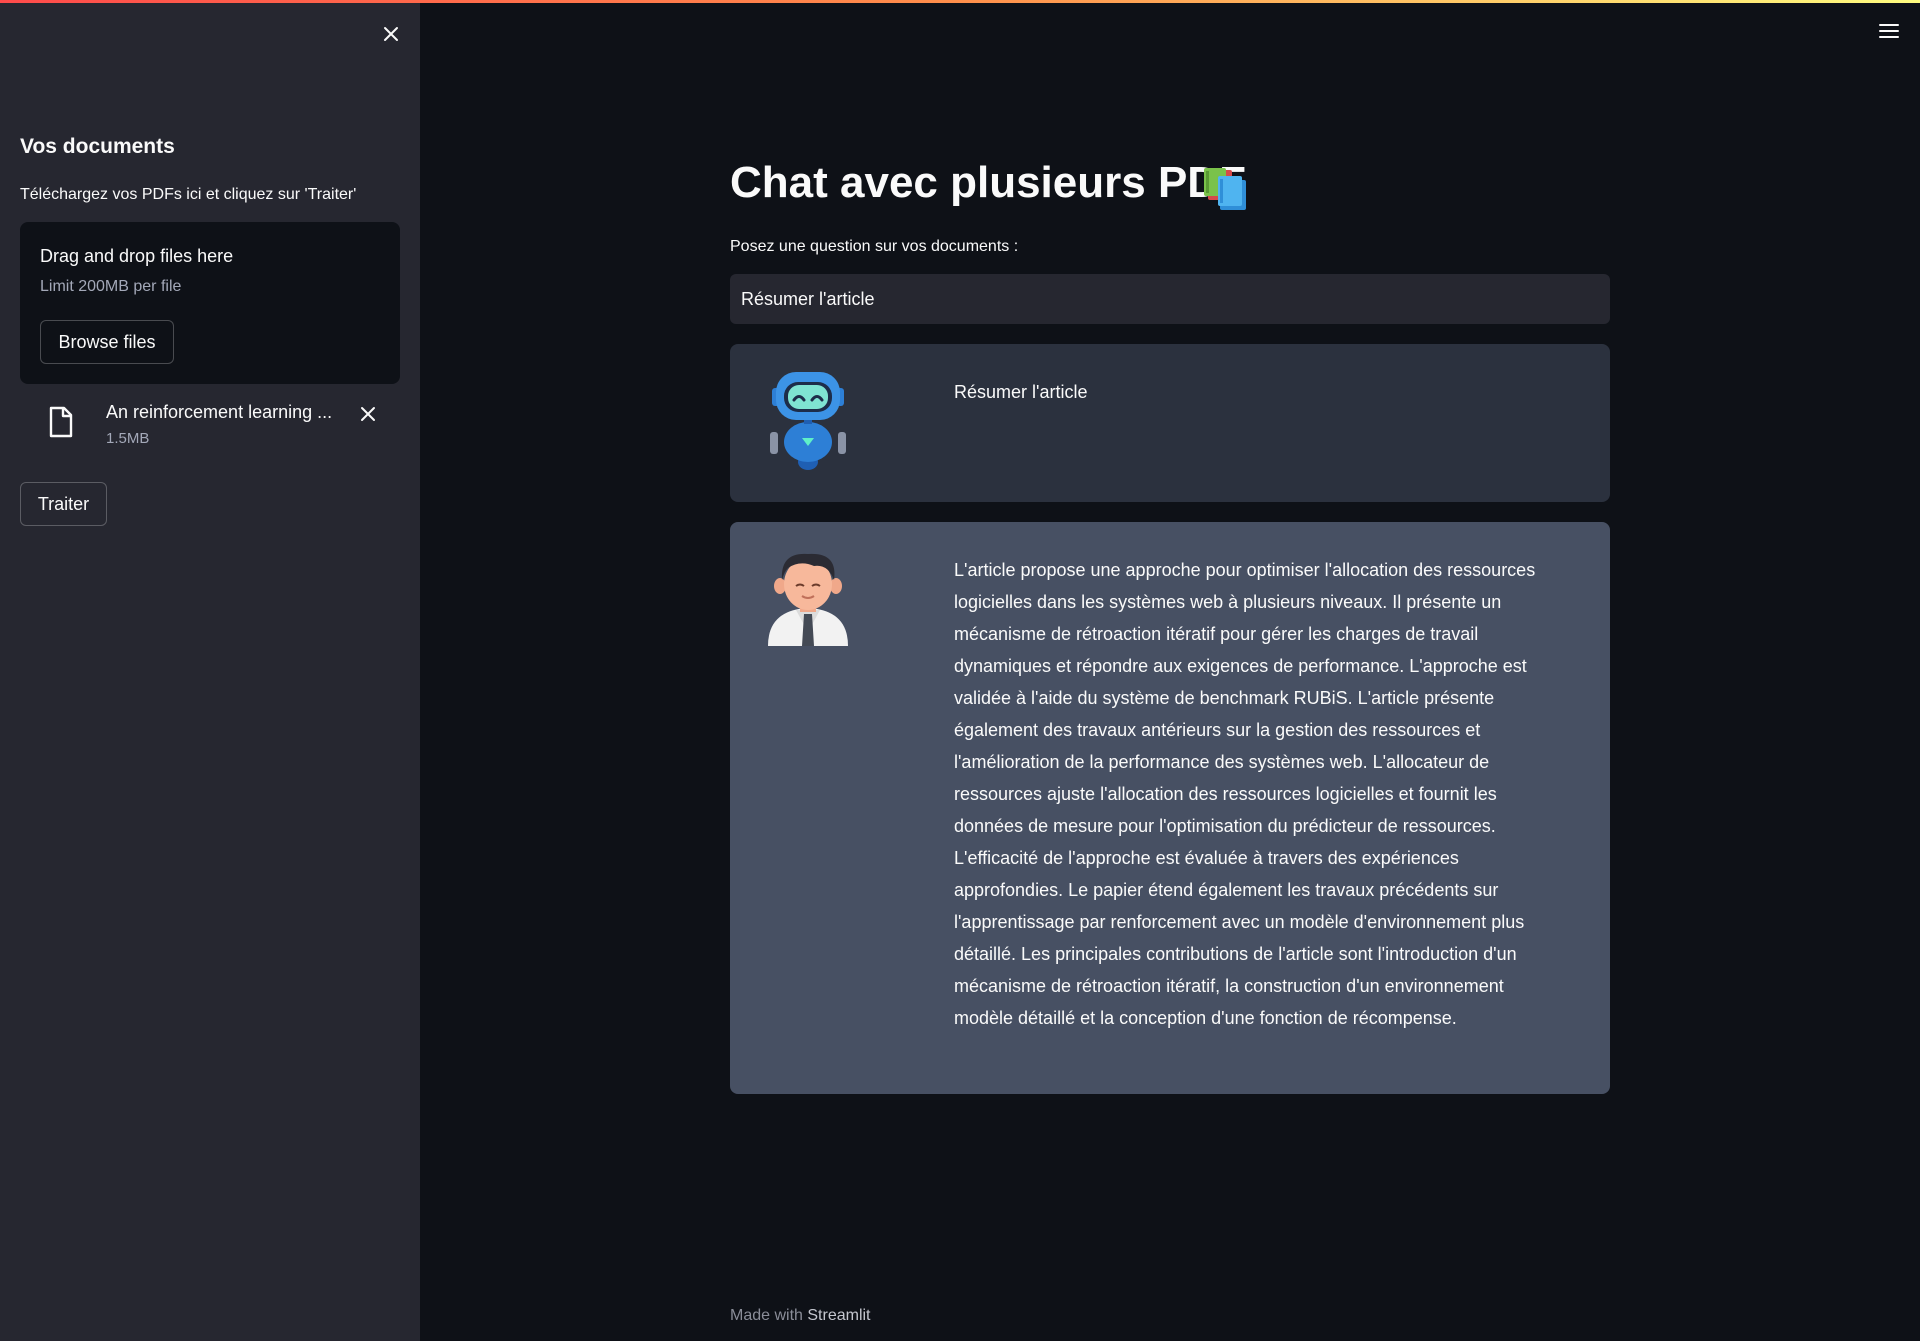 The width and height of the screenshot is (1920, 1341). What do you see at coordinates (838, 1315) in the screenshot?
I see `footer-brand-link: Streamlit` at bounding box center [838, 1315].